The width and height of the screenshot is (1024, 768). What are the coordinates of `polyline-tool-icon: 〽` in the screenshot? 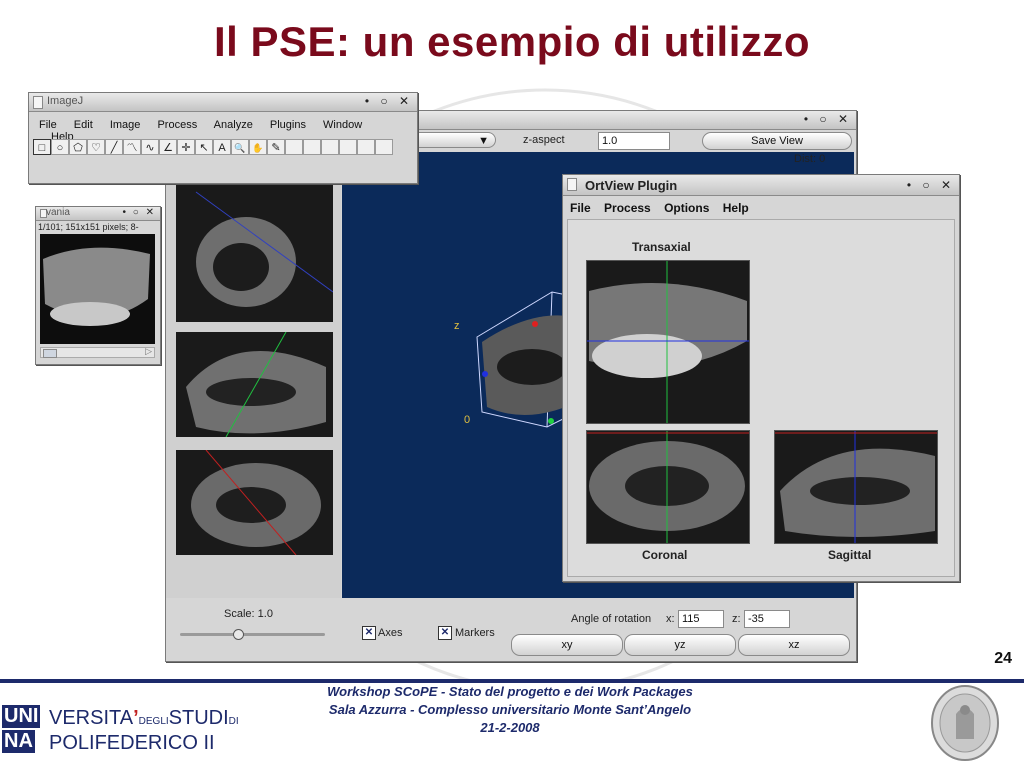 It's located at (132, 147).